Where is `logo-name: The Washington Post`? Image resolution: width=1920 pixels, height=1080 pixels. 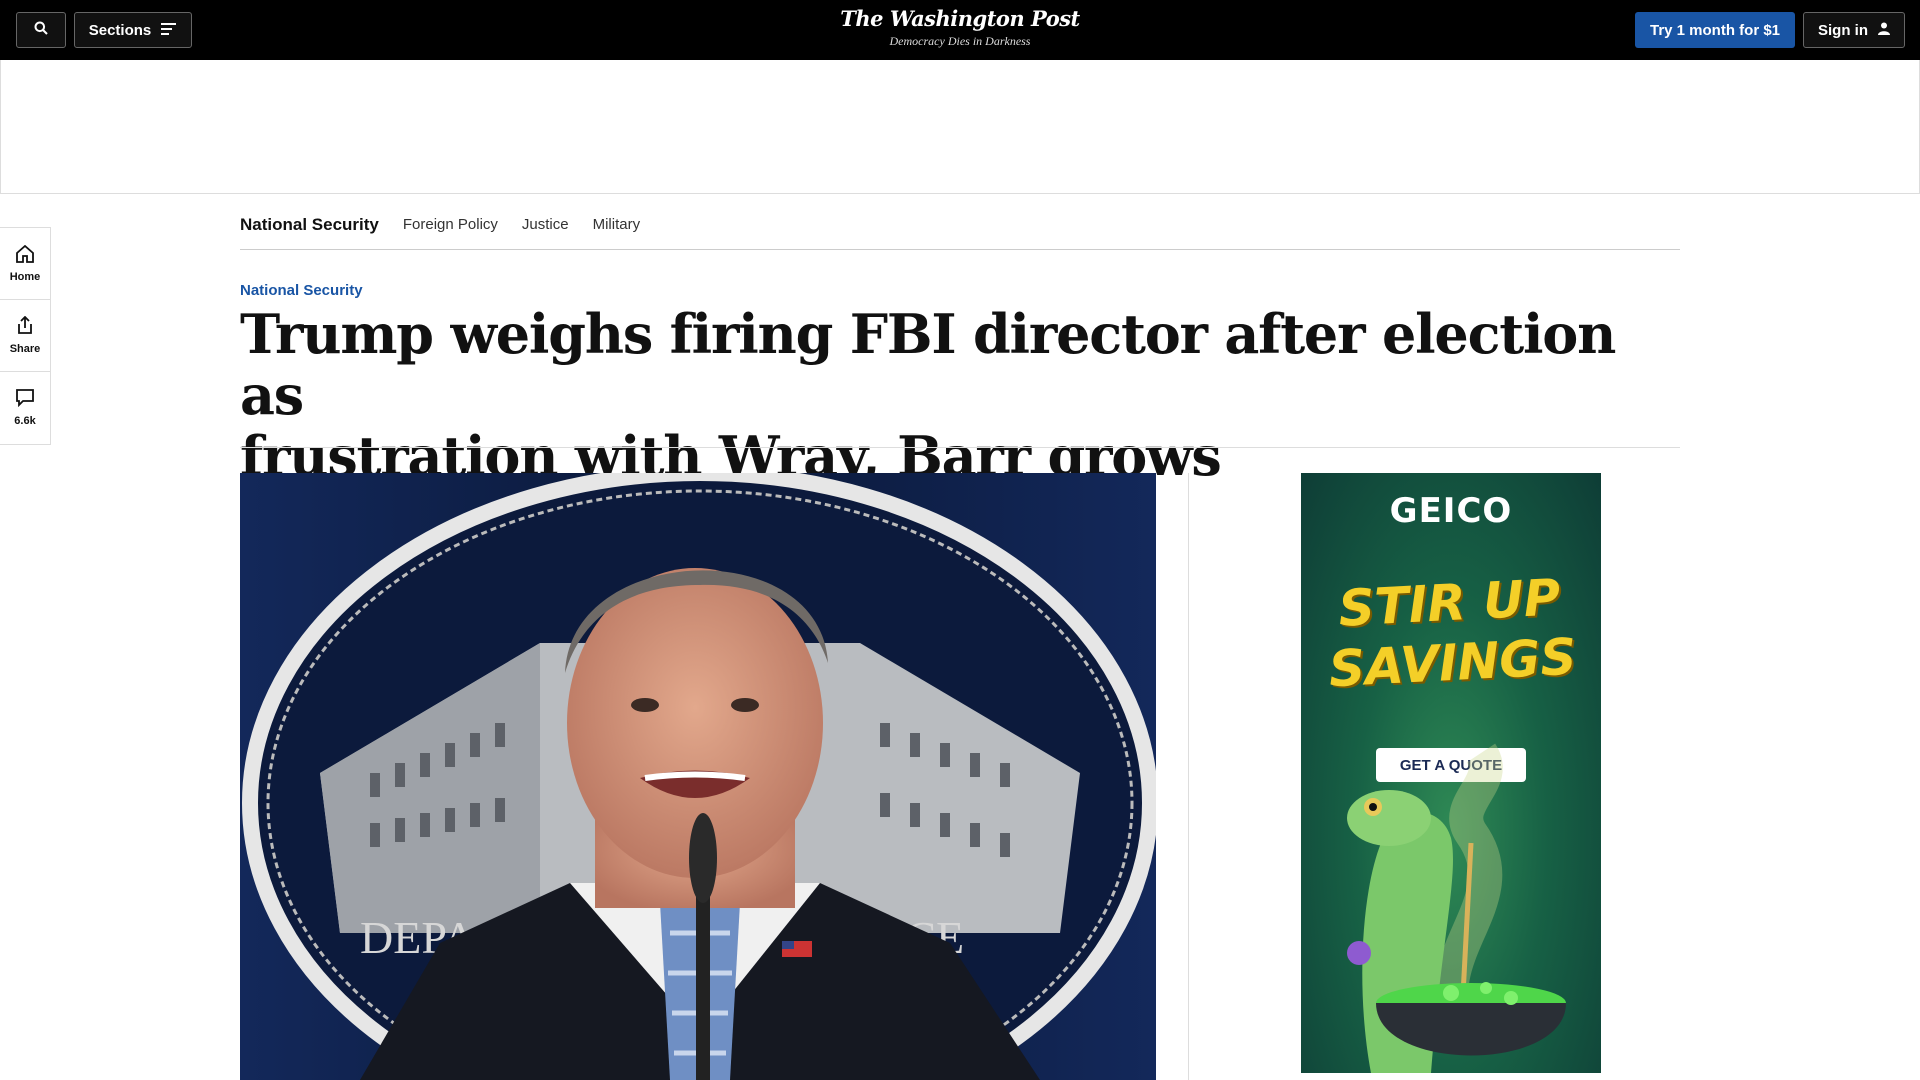 logo-name: The Washington Post is located at coordinates (960, 18).